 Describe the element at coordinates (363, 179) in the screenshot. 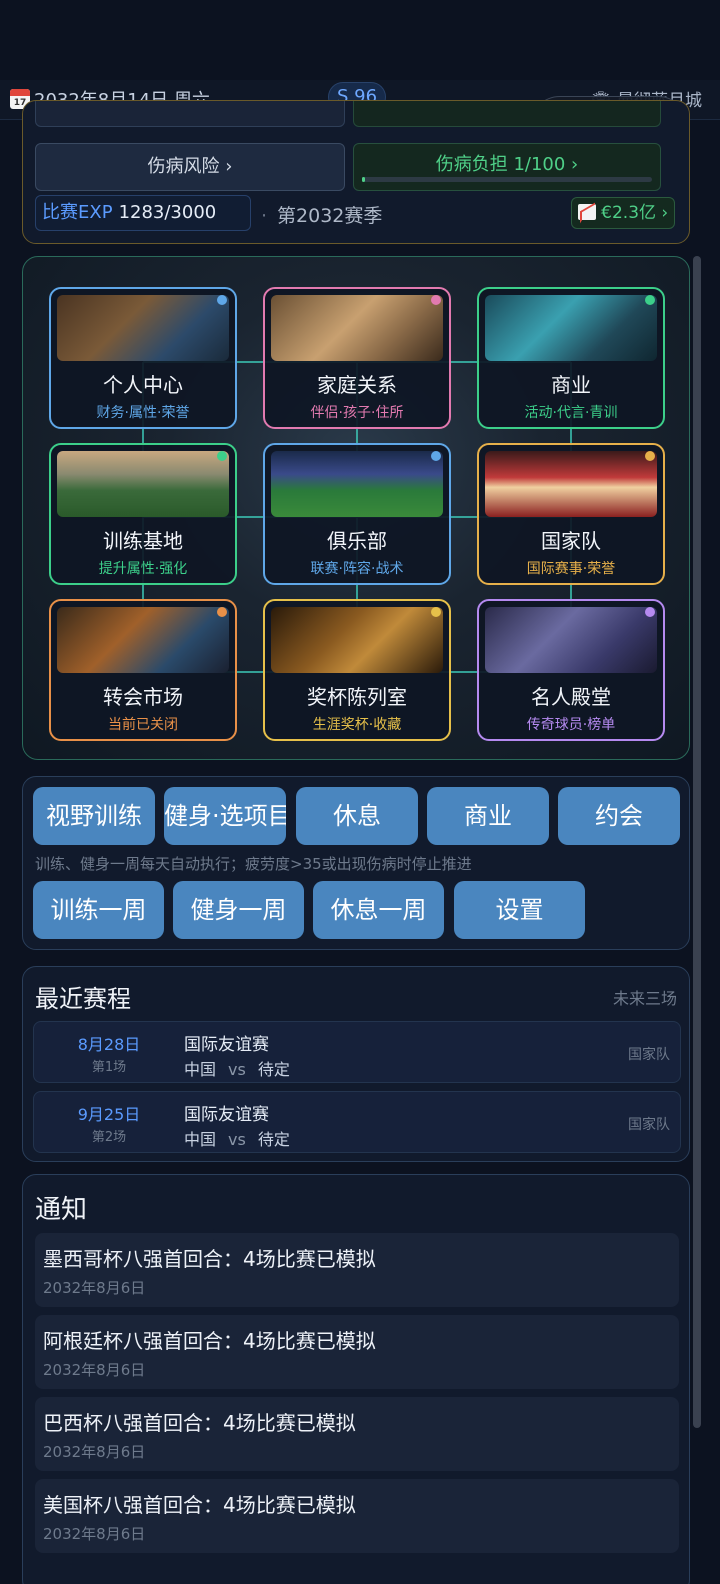

I see `injury-load-fill` at that location.